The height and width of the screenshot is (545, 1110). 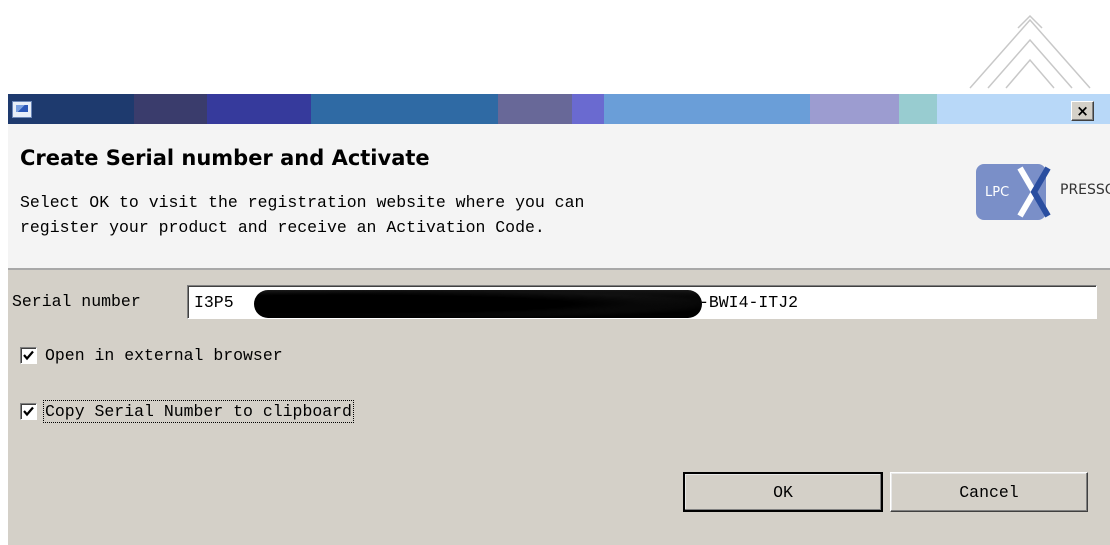 I want to click on logo-x-mark, so click(x=1034, y=192).